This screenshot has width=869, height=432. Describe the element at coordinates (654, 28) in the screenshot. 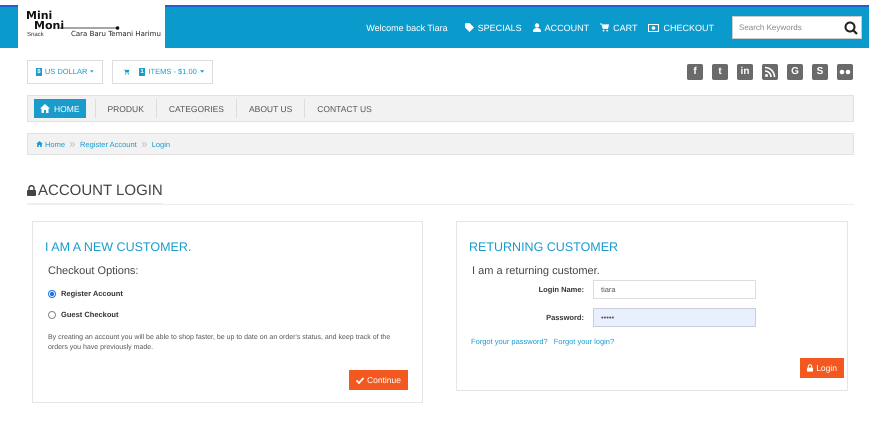

I see `money-icon` at that location.